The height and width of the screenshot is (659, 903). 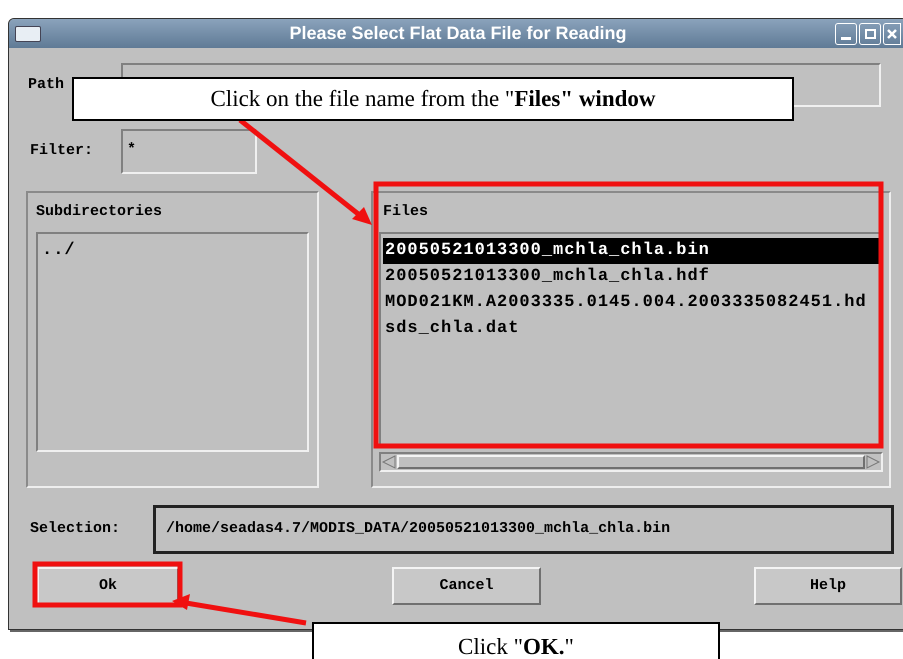 I want to click on panel-title: Files, so click(x=406, y=212).